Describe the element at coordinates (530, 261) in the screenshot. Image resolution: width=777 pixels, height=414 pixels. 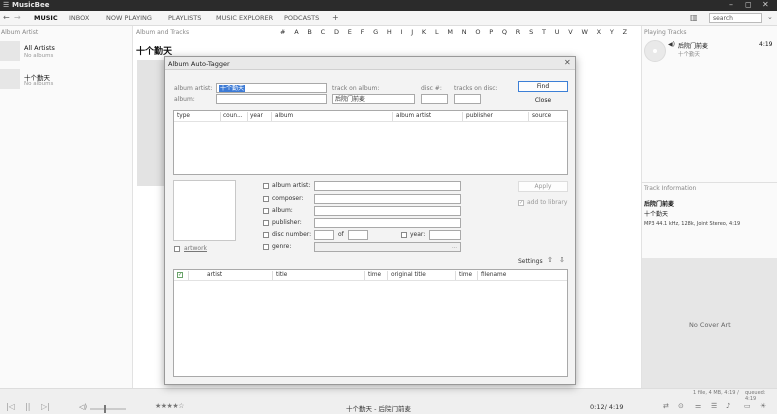
I see `settings-link: Settings` at that location.